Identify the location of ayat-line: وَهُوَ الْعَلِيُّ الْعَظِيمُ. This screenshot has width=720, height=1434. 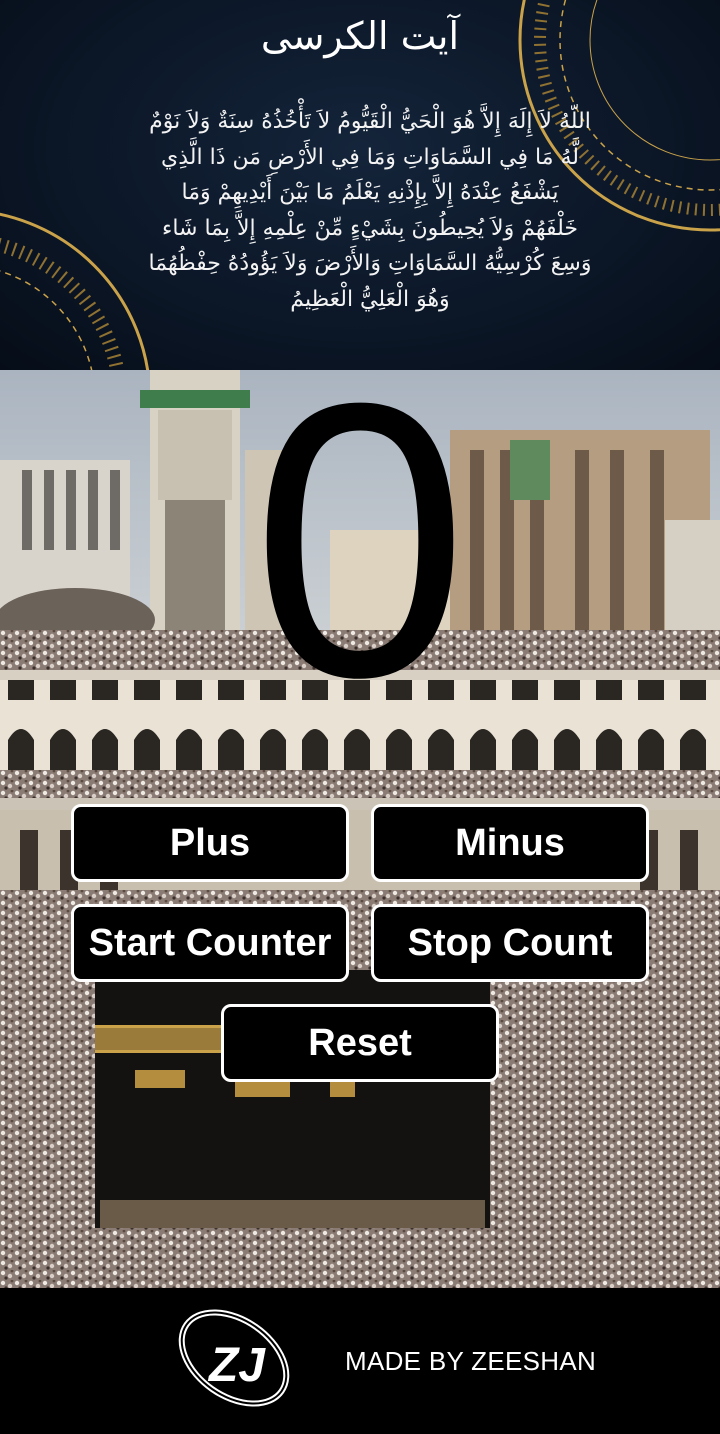
(370, 299).